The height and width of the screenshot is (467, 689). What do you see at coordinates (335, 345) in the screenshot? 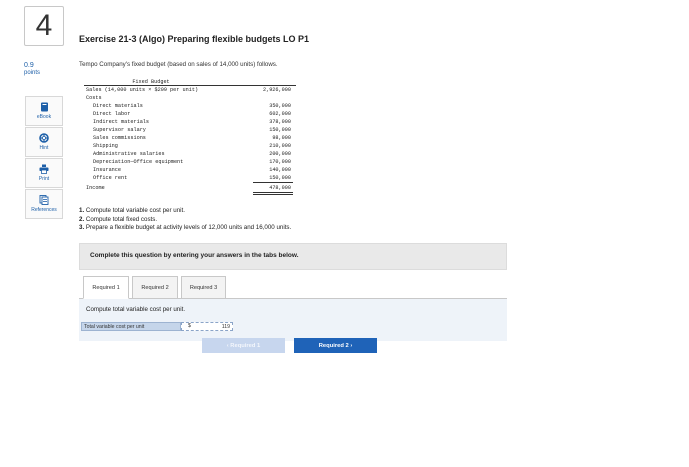
I see `next-required-button: Required 2 ›` at bounding box center [335, 345].